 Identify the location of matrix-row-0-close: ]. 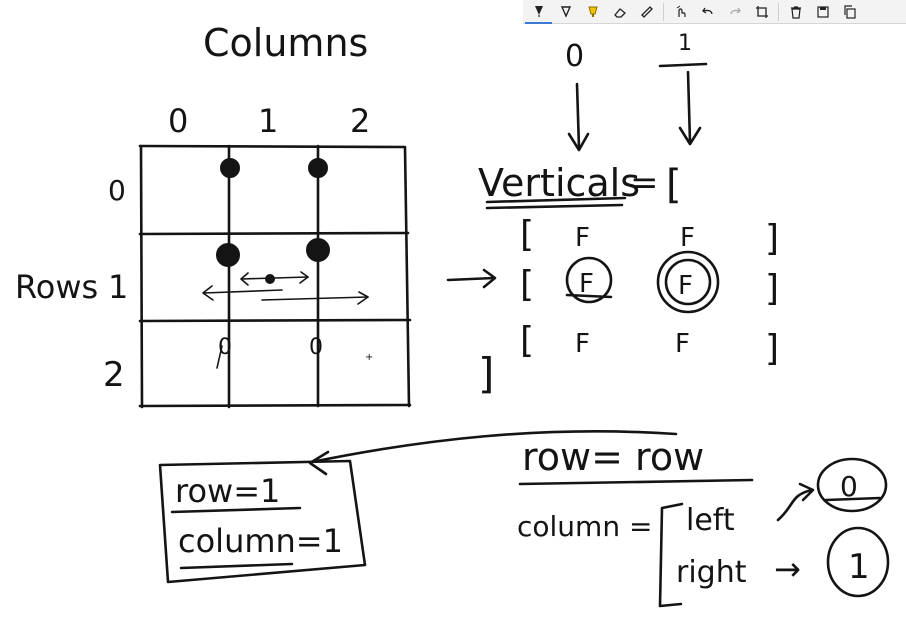
(772, 238).